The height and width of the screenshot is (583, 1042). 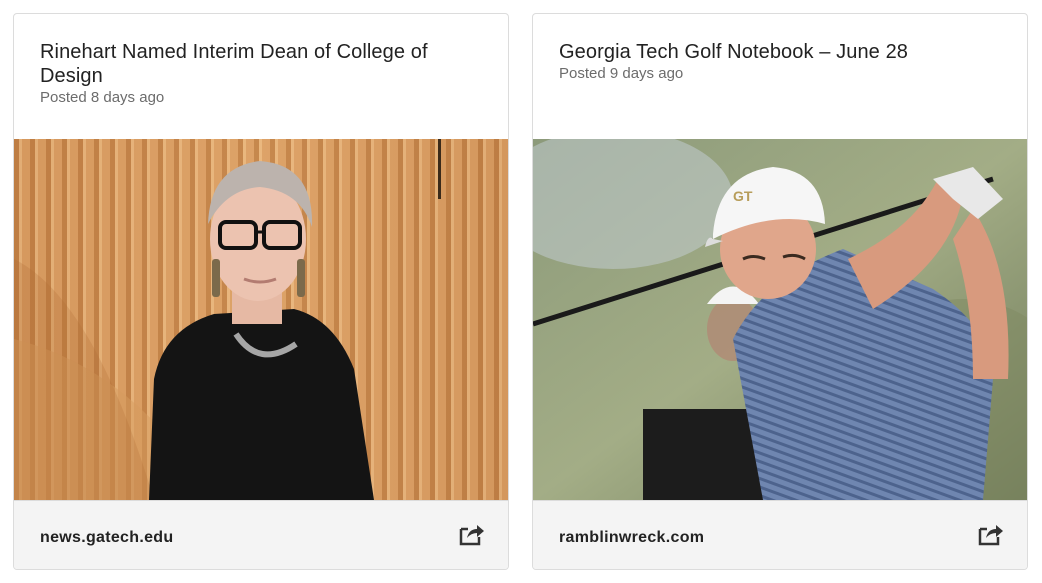 I want to click on card-source: ramblinwreck.com, so click(x=631, y=538).